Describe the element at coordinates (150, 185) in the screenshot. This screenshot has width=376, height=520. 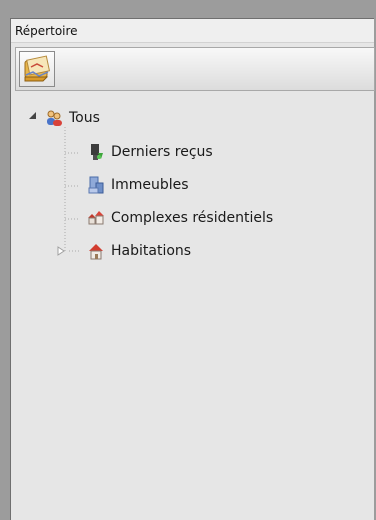
I see `tree-node-label: Immeubles` at that location.